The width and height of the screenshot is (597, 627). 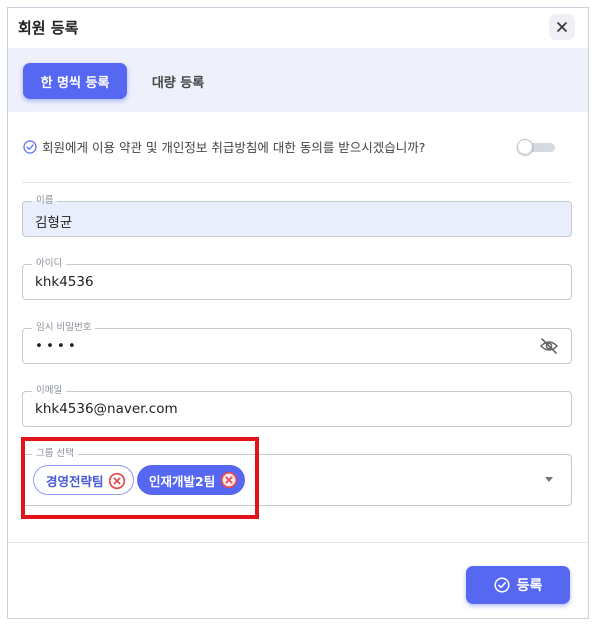 What do you see at coordinates (49, 391) in the screenshot?
I see `email-label: 이메일` at bounding box center [49, 391].